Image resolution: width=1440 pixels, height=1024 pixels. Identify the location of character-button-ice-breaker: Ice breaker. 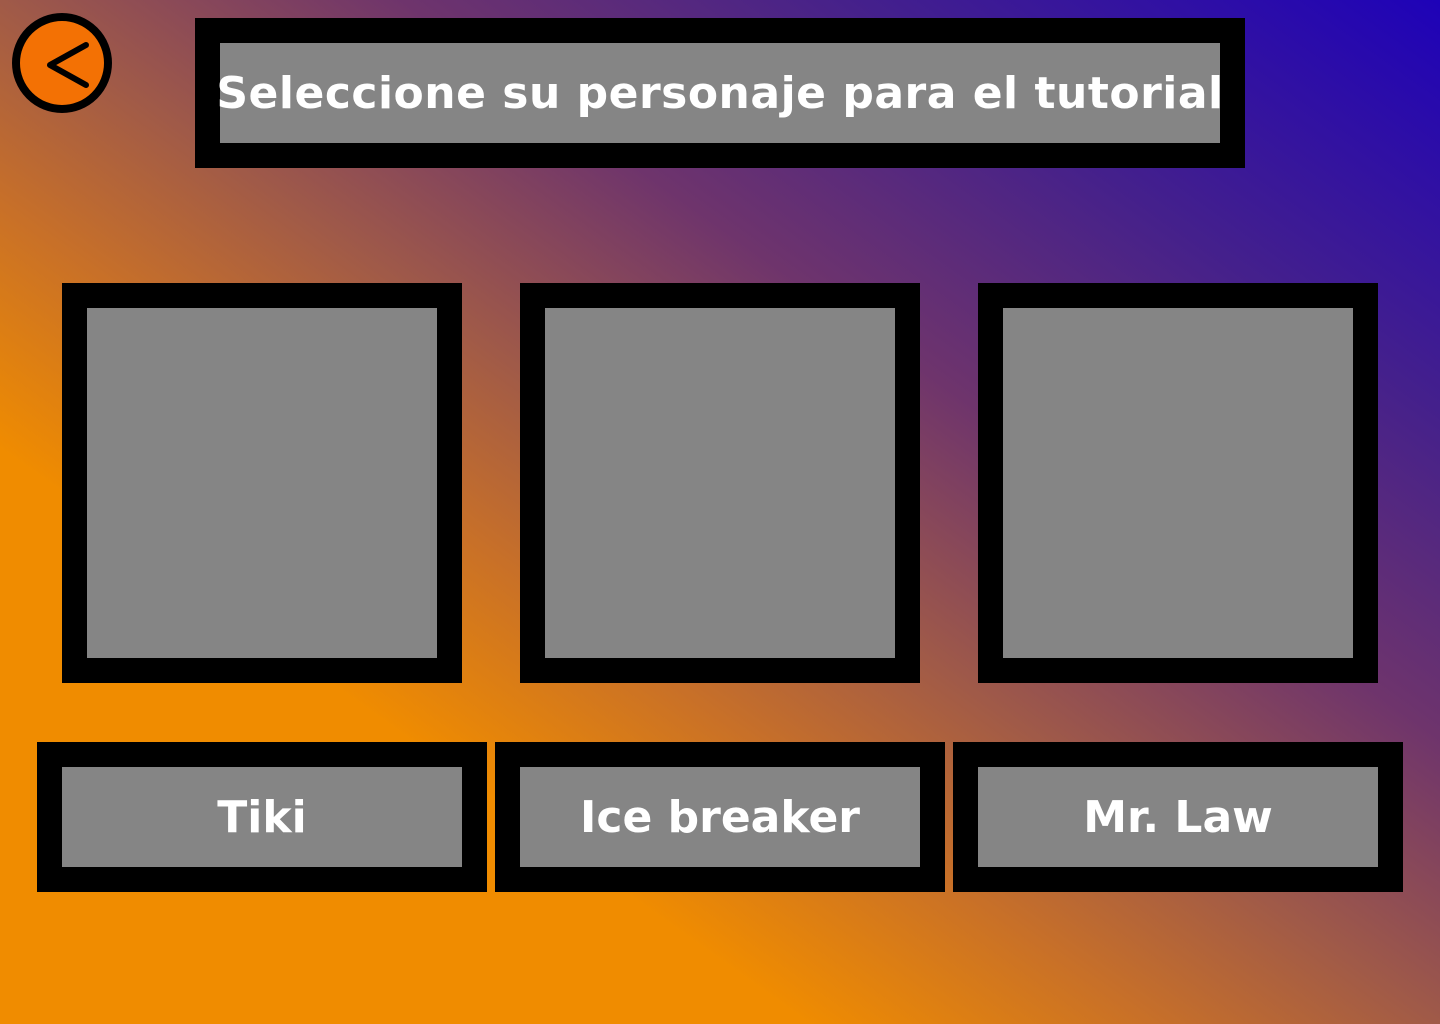
(720, 817).